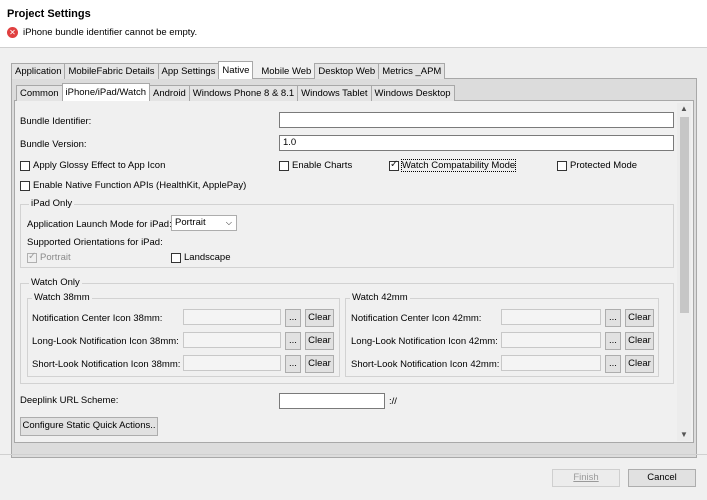  I want to click on dialog-title: Project Settings, so click(49, 14).